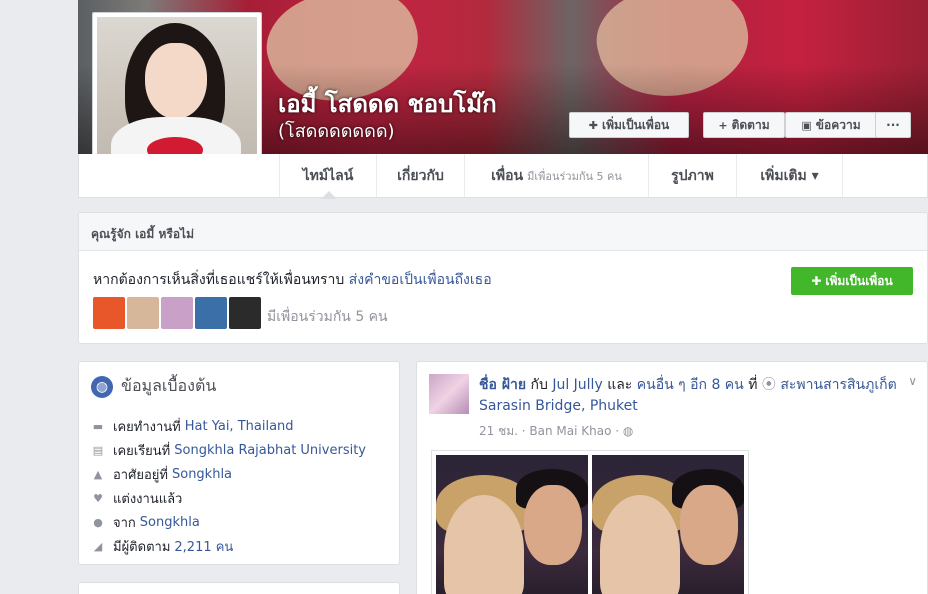 This screenshot has height=594, width=928. I want to click on intro-title-text: ข้อมูลเบื้องต้น, so click(169, 385).